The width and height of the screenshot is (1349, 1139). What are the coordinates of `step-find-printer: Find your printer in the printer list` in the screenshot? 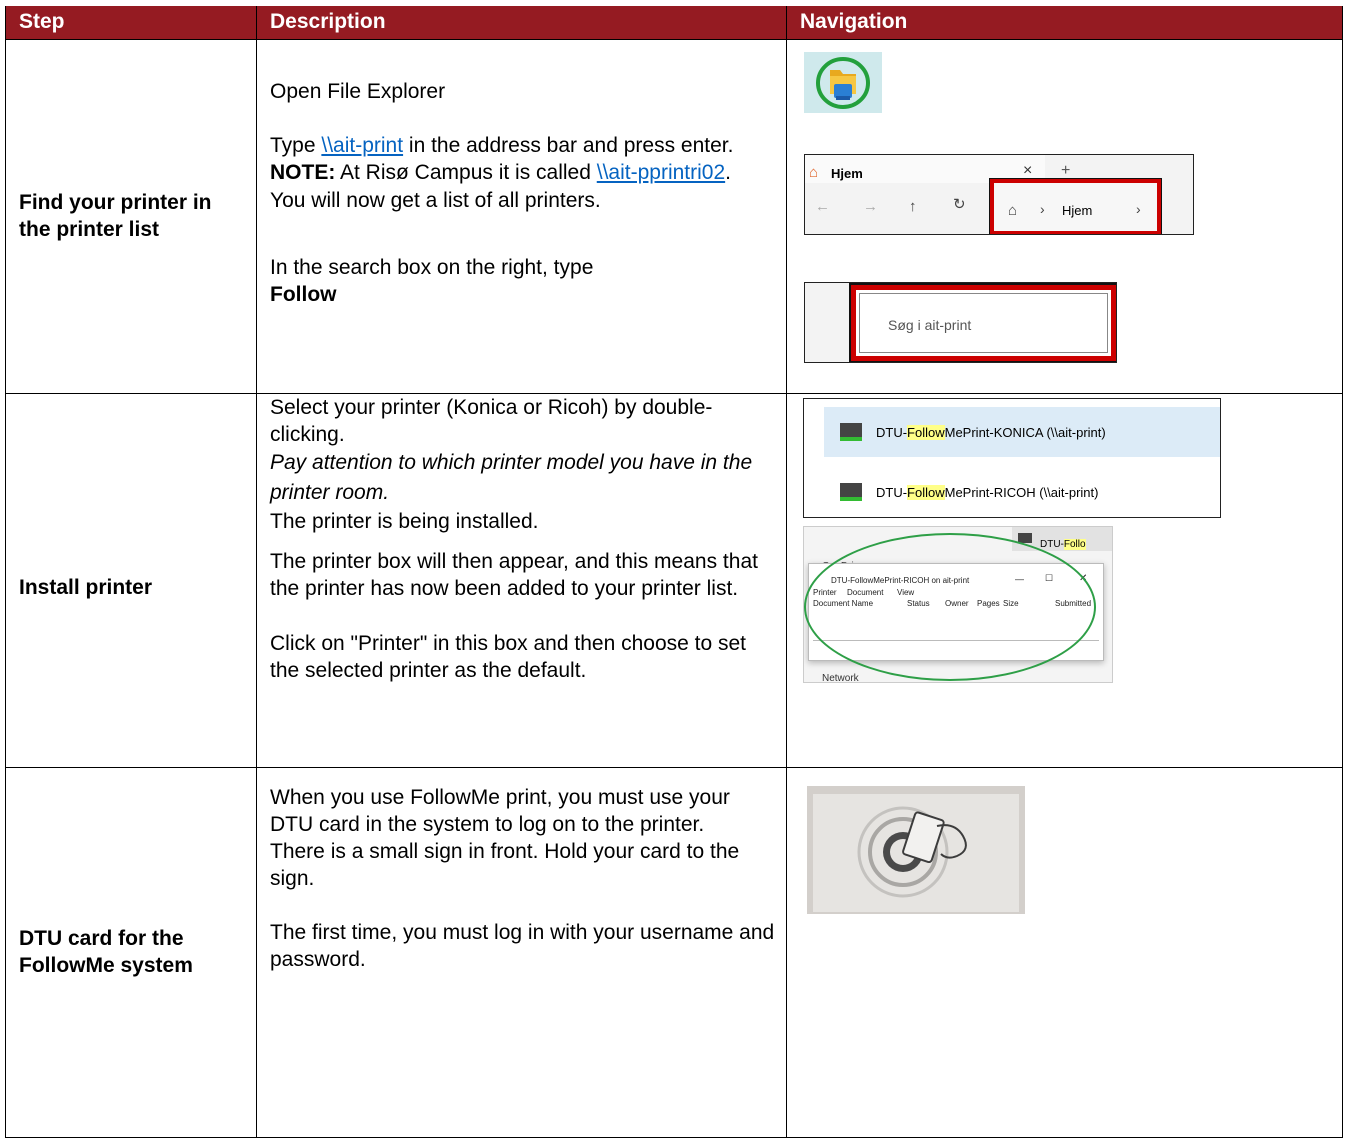 It's located at (131, 216).